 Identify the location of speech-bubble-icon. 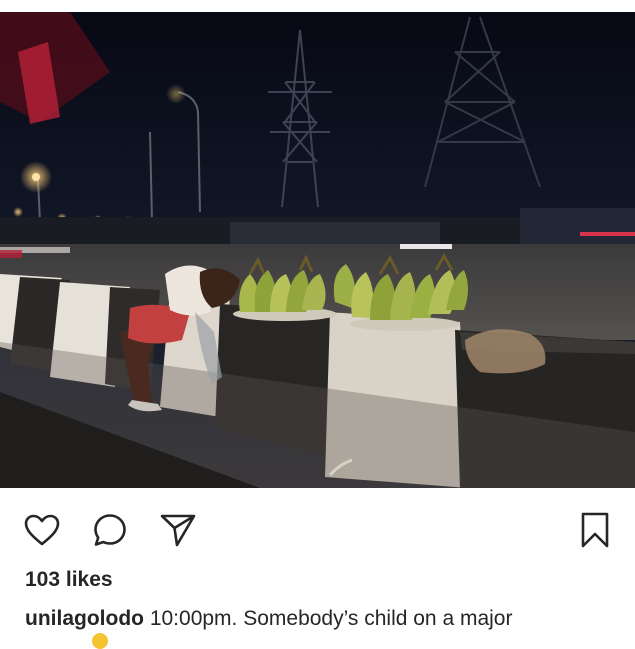
(110, 530).